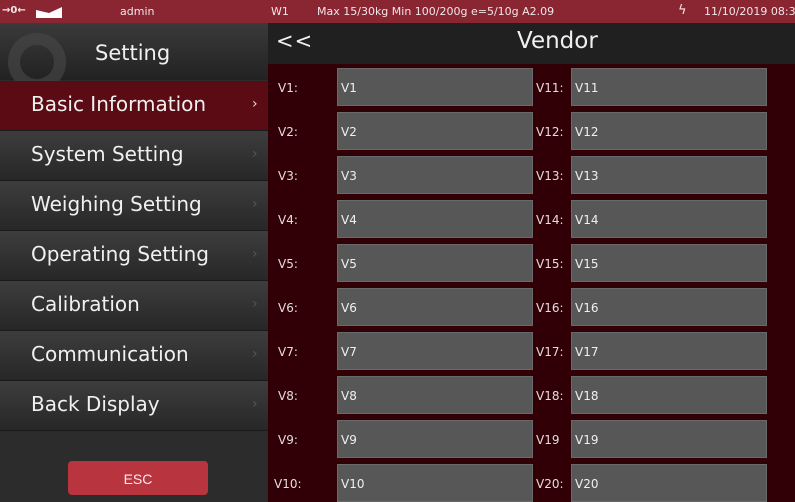  What do you see at coordinates (435, 175) in the screenshot?
I see `vendor-field-input: V3` at bounding box center [435, 175].